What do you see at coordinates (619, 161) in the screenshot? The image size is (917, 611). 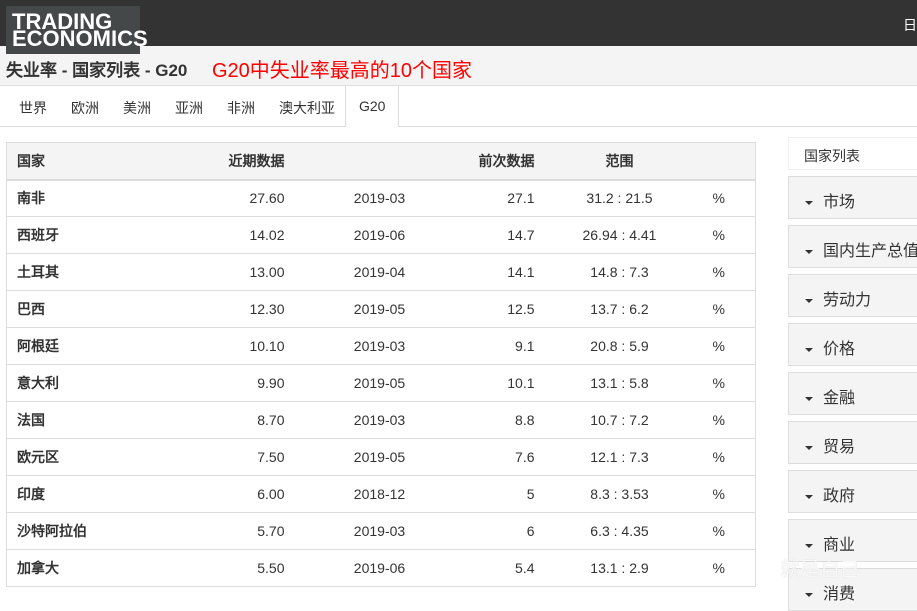 I see `col-range: 范围` at bounding box center [619, 161].